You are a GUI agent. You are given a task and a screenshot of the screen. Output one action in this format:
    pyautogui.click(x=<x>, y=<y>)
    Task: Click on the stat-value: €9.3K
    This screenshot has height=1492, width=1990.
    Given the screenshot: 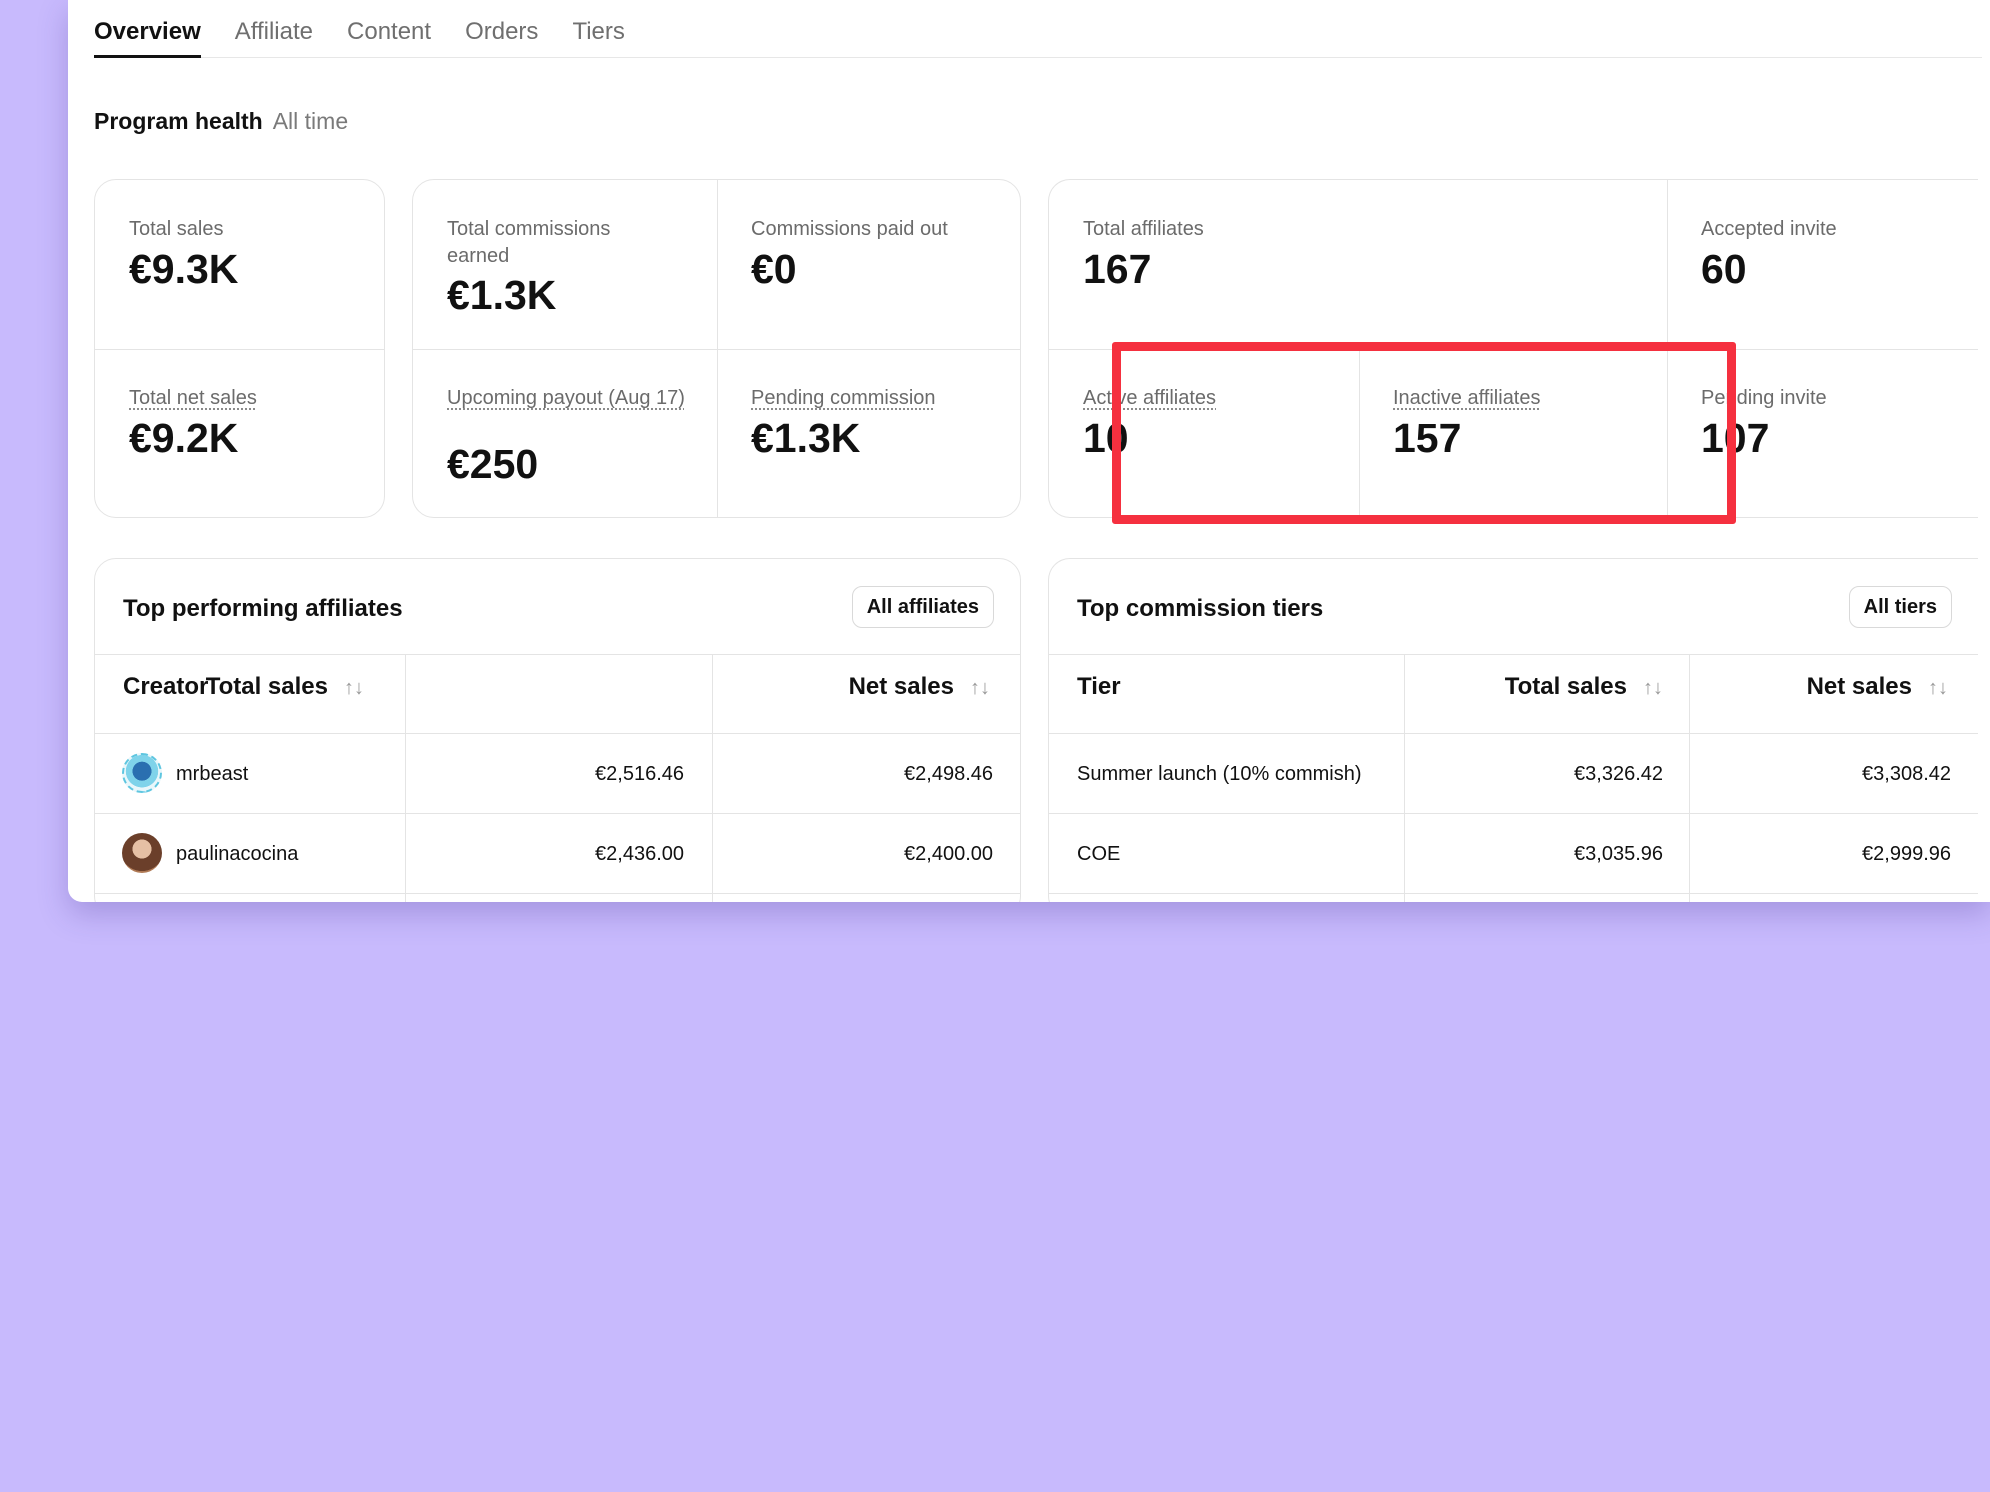 What is the action you would take?
    pyautogui.click(x=184, y=269)
    